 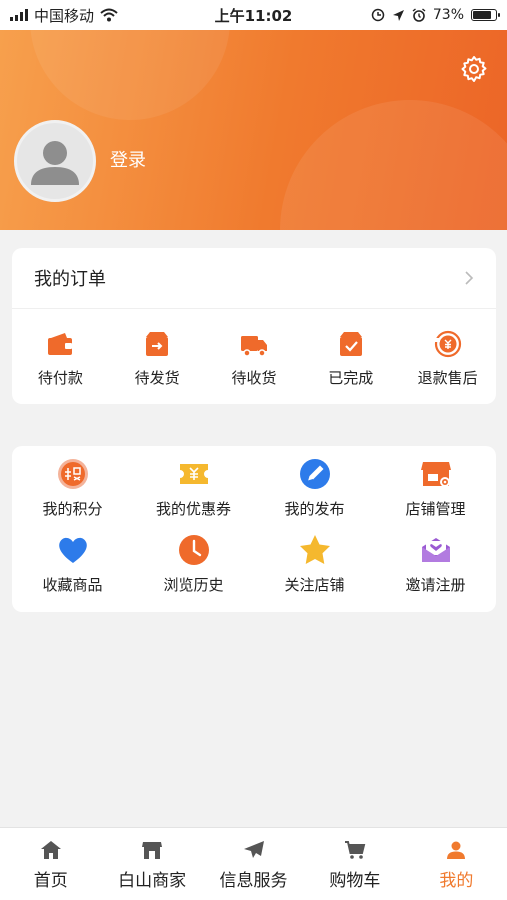 What do you see at coordinates (254, 358) in the screenshot?
I see `order-pending-receipt: 待收货` at bounding box center [254, 358].